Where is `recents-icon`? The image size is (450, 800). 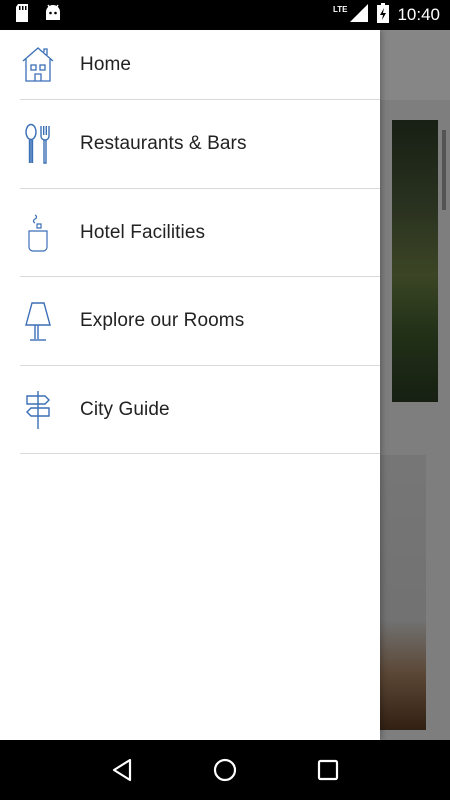 recents-icon is located at coordinates (328, 770).